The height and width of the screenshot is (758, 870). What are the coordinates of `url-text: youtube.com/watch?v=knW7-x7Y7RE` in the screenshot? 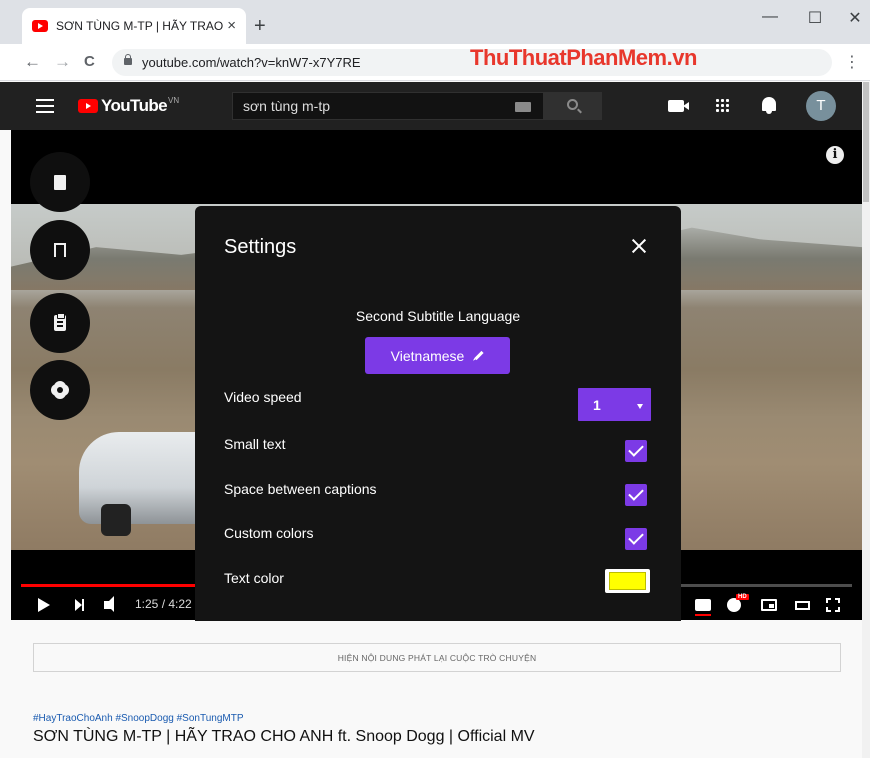 It's located at (251, 62).